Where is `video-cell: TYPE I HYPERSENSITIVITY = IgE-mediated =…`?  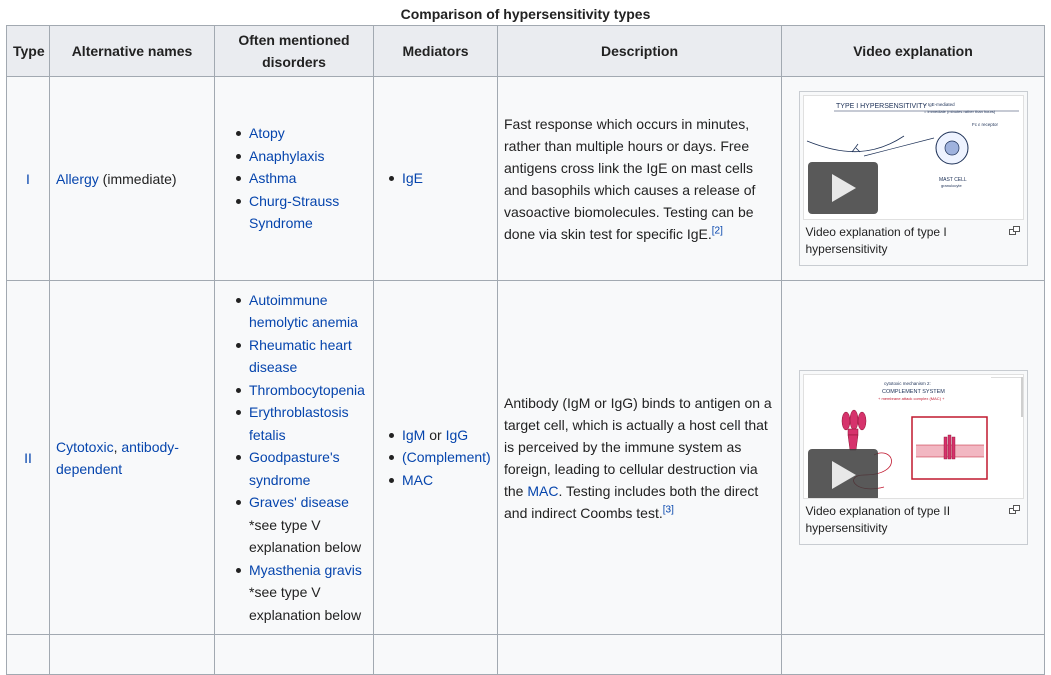 video-cell: TYPE I HYPERSENSITIVITY = IgE-mediated =… is located at coordinates (913, 178).